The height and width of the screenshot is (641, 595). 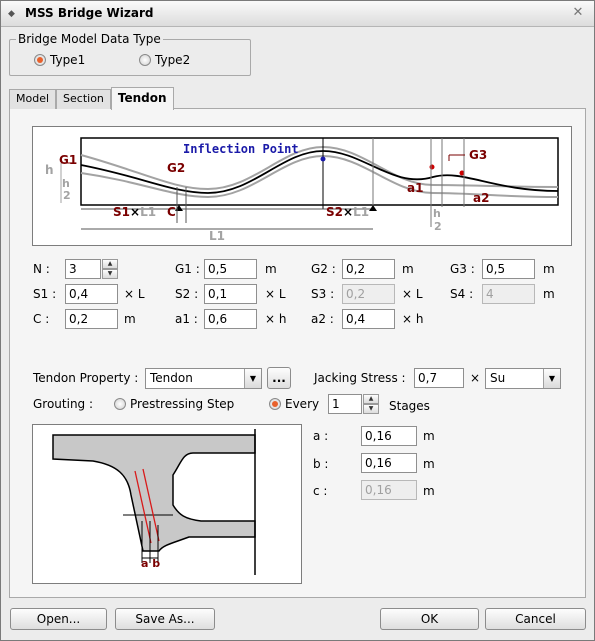 What do you see at coordinates (508, 294) in the screenshot?
I see `s4-input: 4` at bounding box center [508, 294].